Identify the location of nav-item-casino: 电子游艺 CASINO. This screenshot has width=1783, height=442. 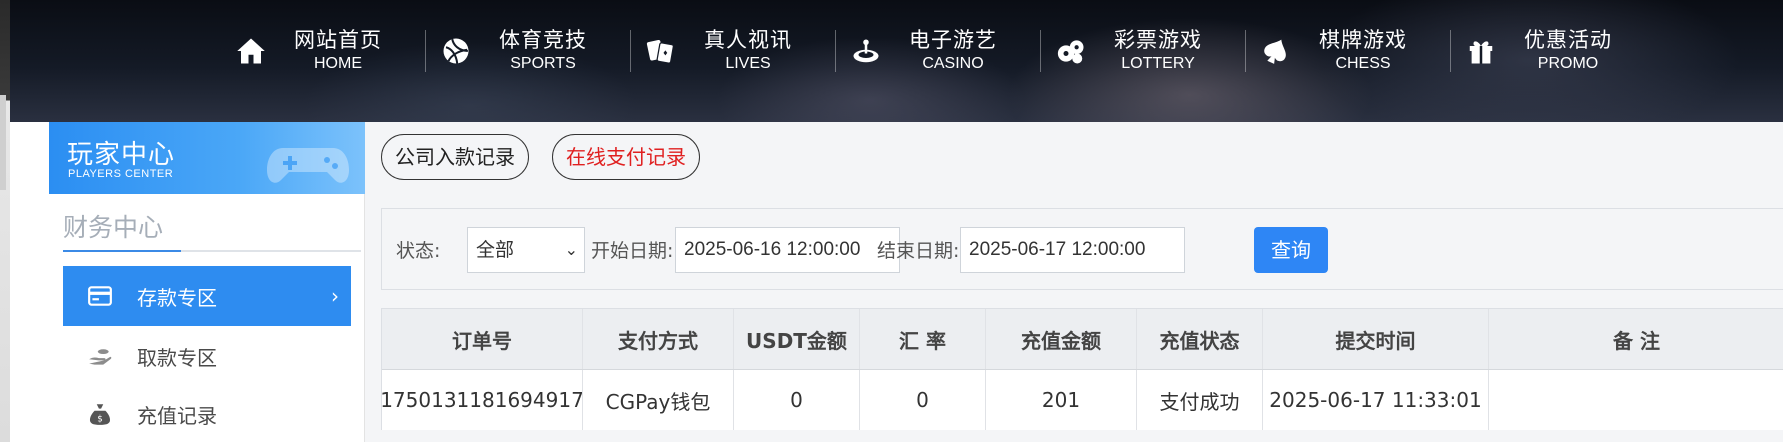
(937, 51).